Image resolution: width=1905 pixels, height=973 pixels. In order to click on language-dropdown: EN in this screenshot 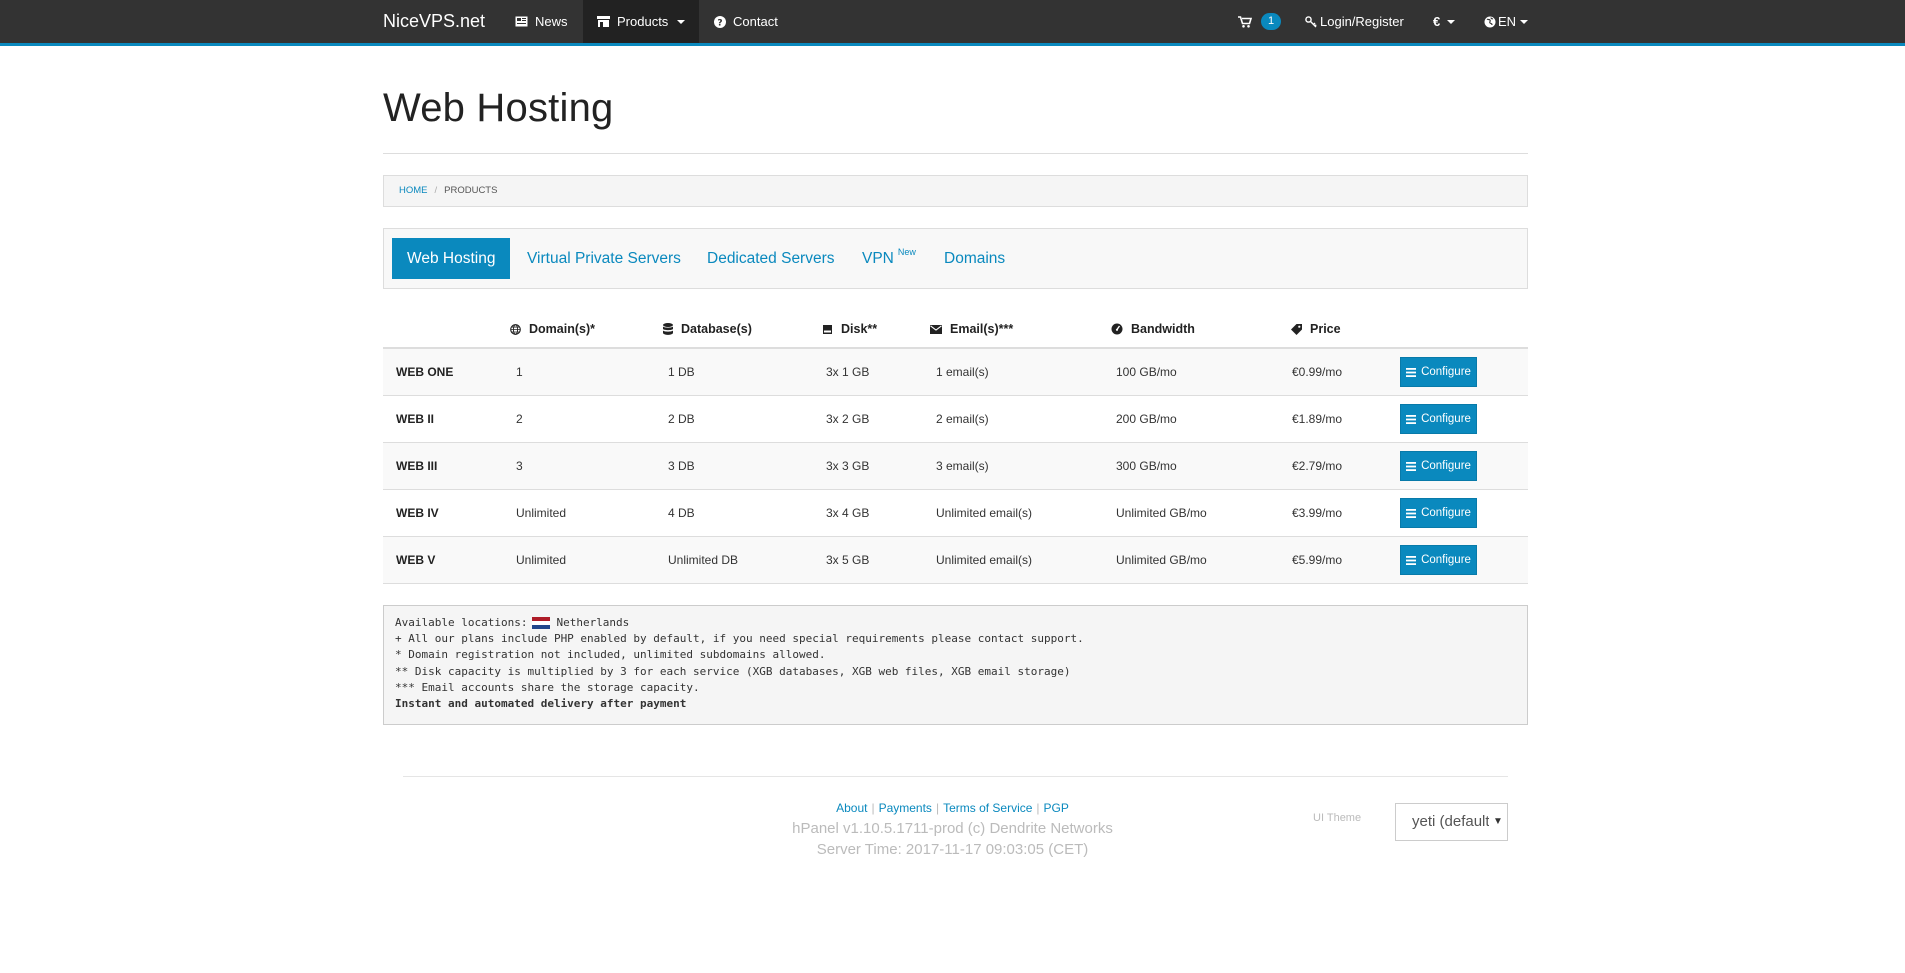, I will do `click(1506, 21)`.